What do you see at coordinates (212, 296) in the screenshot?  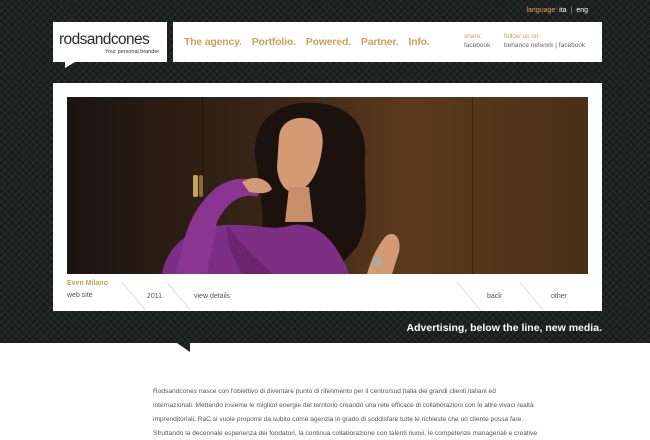 I see `view-details-link: view details` at bounding box center [212, 296].